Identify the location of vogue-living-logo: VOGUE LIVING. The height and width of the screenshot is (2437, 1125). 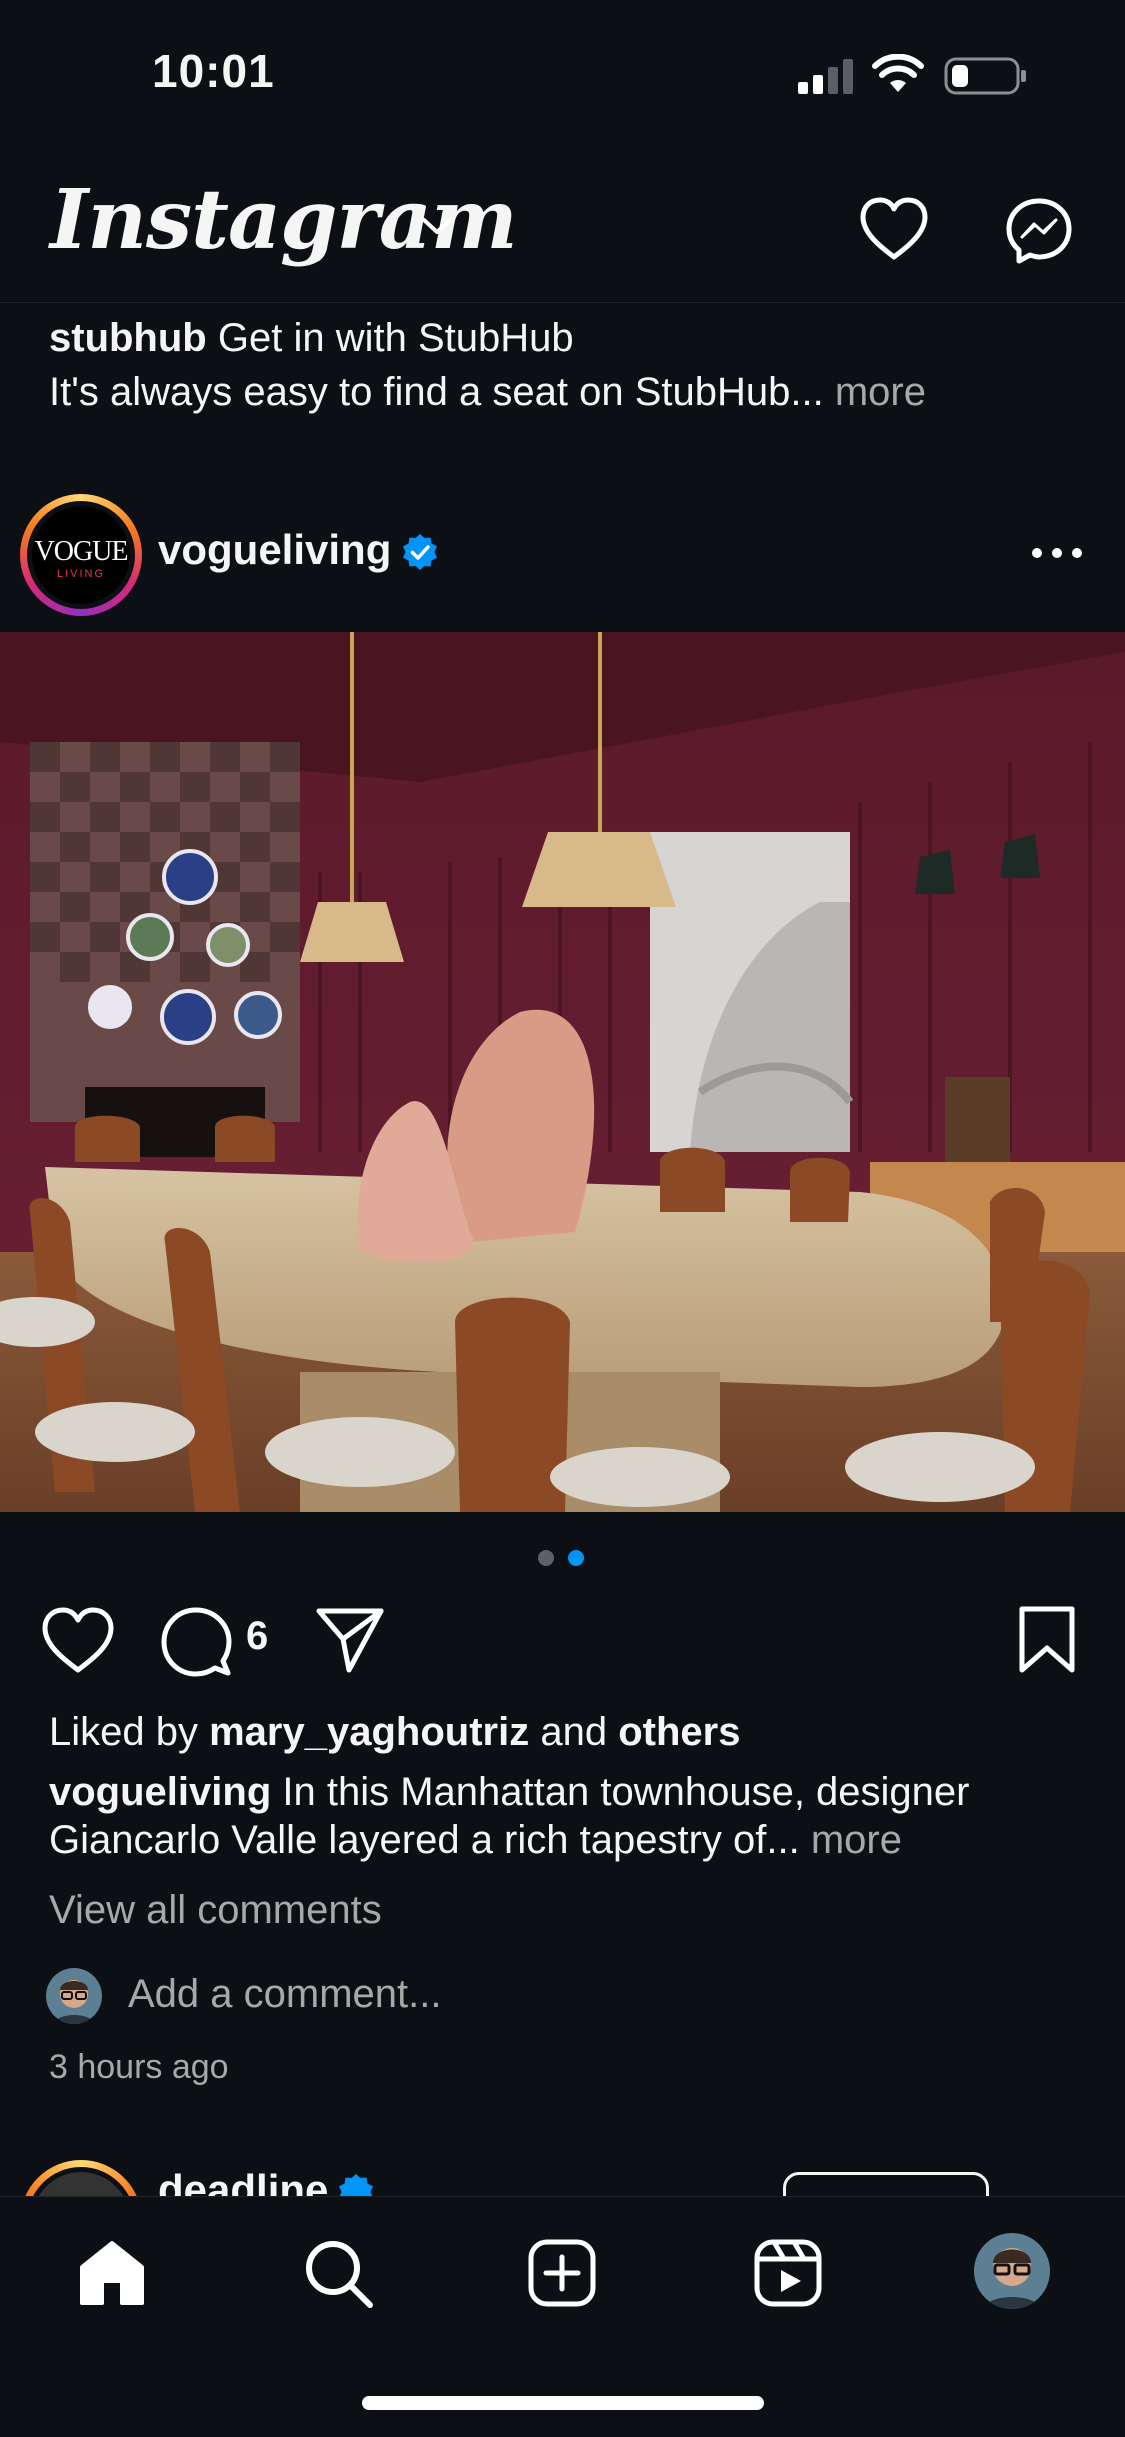
(81, 555).